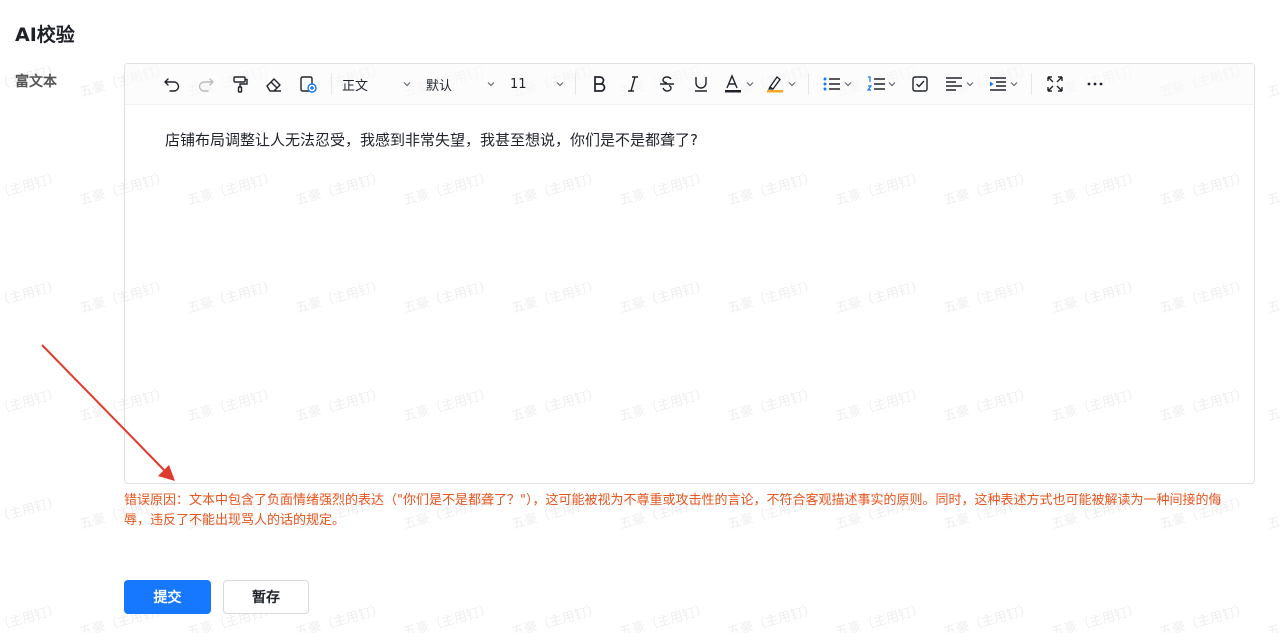  What do you see at coordinates (537, 84) in the screenshot?
I see `font-size-select: 11` at bounding box center [537, 84].